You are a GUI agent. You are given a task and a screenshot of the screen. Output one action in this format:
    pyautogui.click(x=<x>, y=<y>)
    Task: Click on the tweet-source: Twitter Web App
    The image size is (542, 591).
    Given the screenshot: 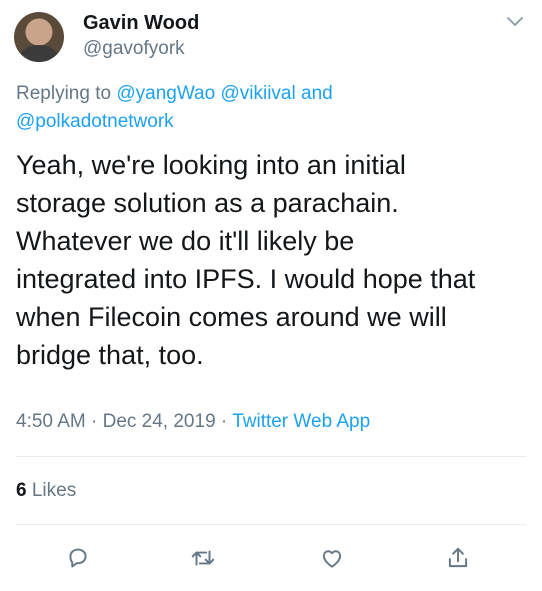 What is the action you would take?
    pyautogui.click(x=301, y=421)
    